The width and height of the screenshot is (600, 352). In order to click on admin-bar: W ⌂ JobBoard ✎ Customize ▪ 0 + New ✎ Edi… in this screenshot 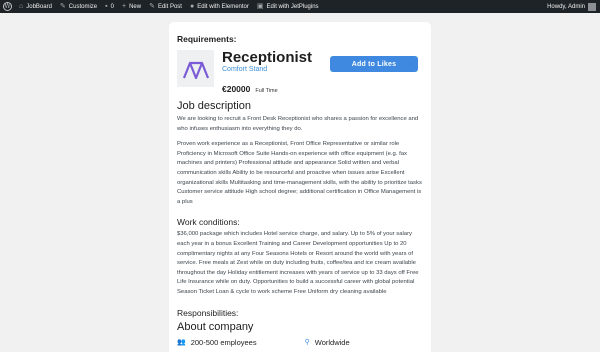, I will do `click(300, 6)`.